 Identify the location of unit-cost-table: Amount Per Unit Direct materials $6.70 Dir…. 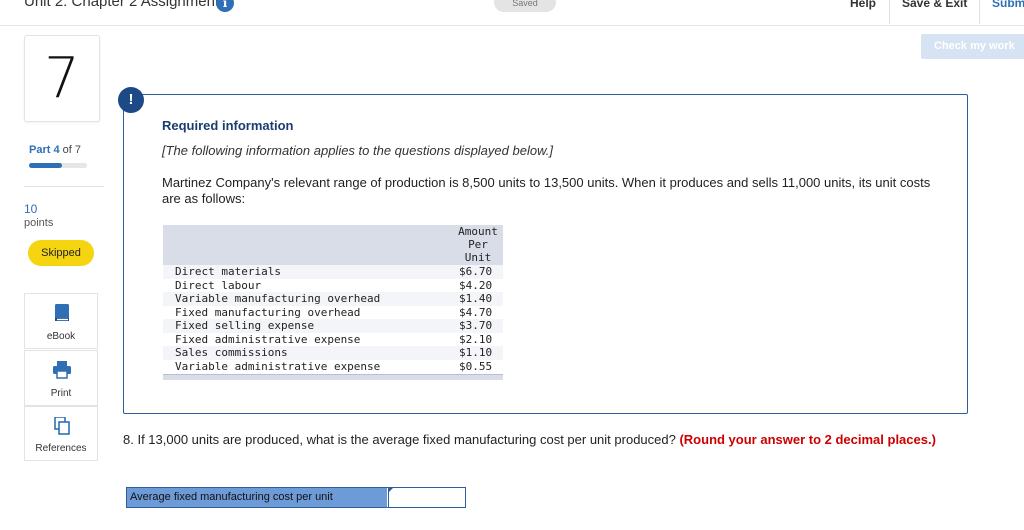
(333, 302).